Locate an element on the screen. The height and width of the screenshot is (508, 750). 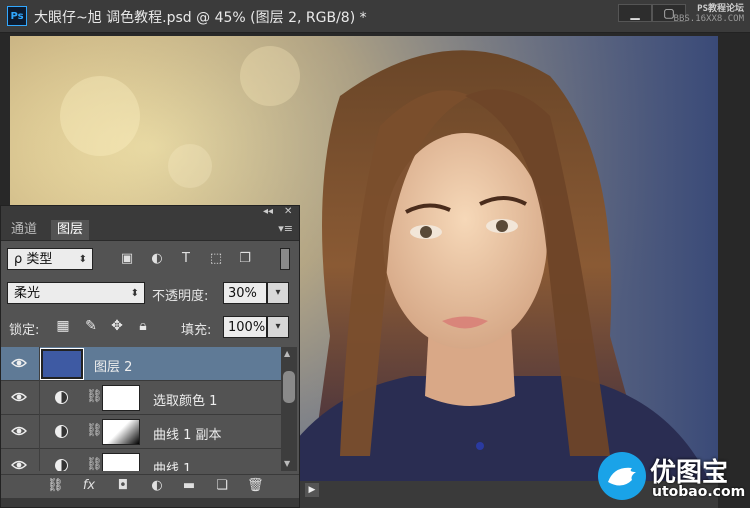
folder-icon: ▬ is located at coordinates (189, 485).